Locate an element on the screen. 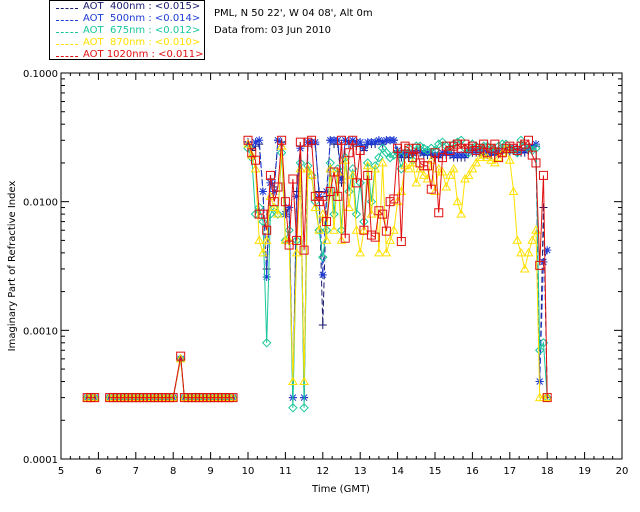 The image size is (640, 512). x-tick-label: 12 is located at coordinates (322, 471).